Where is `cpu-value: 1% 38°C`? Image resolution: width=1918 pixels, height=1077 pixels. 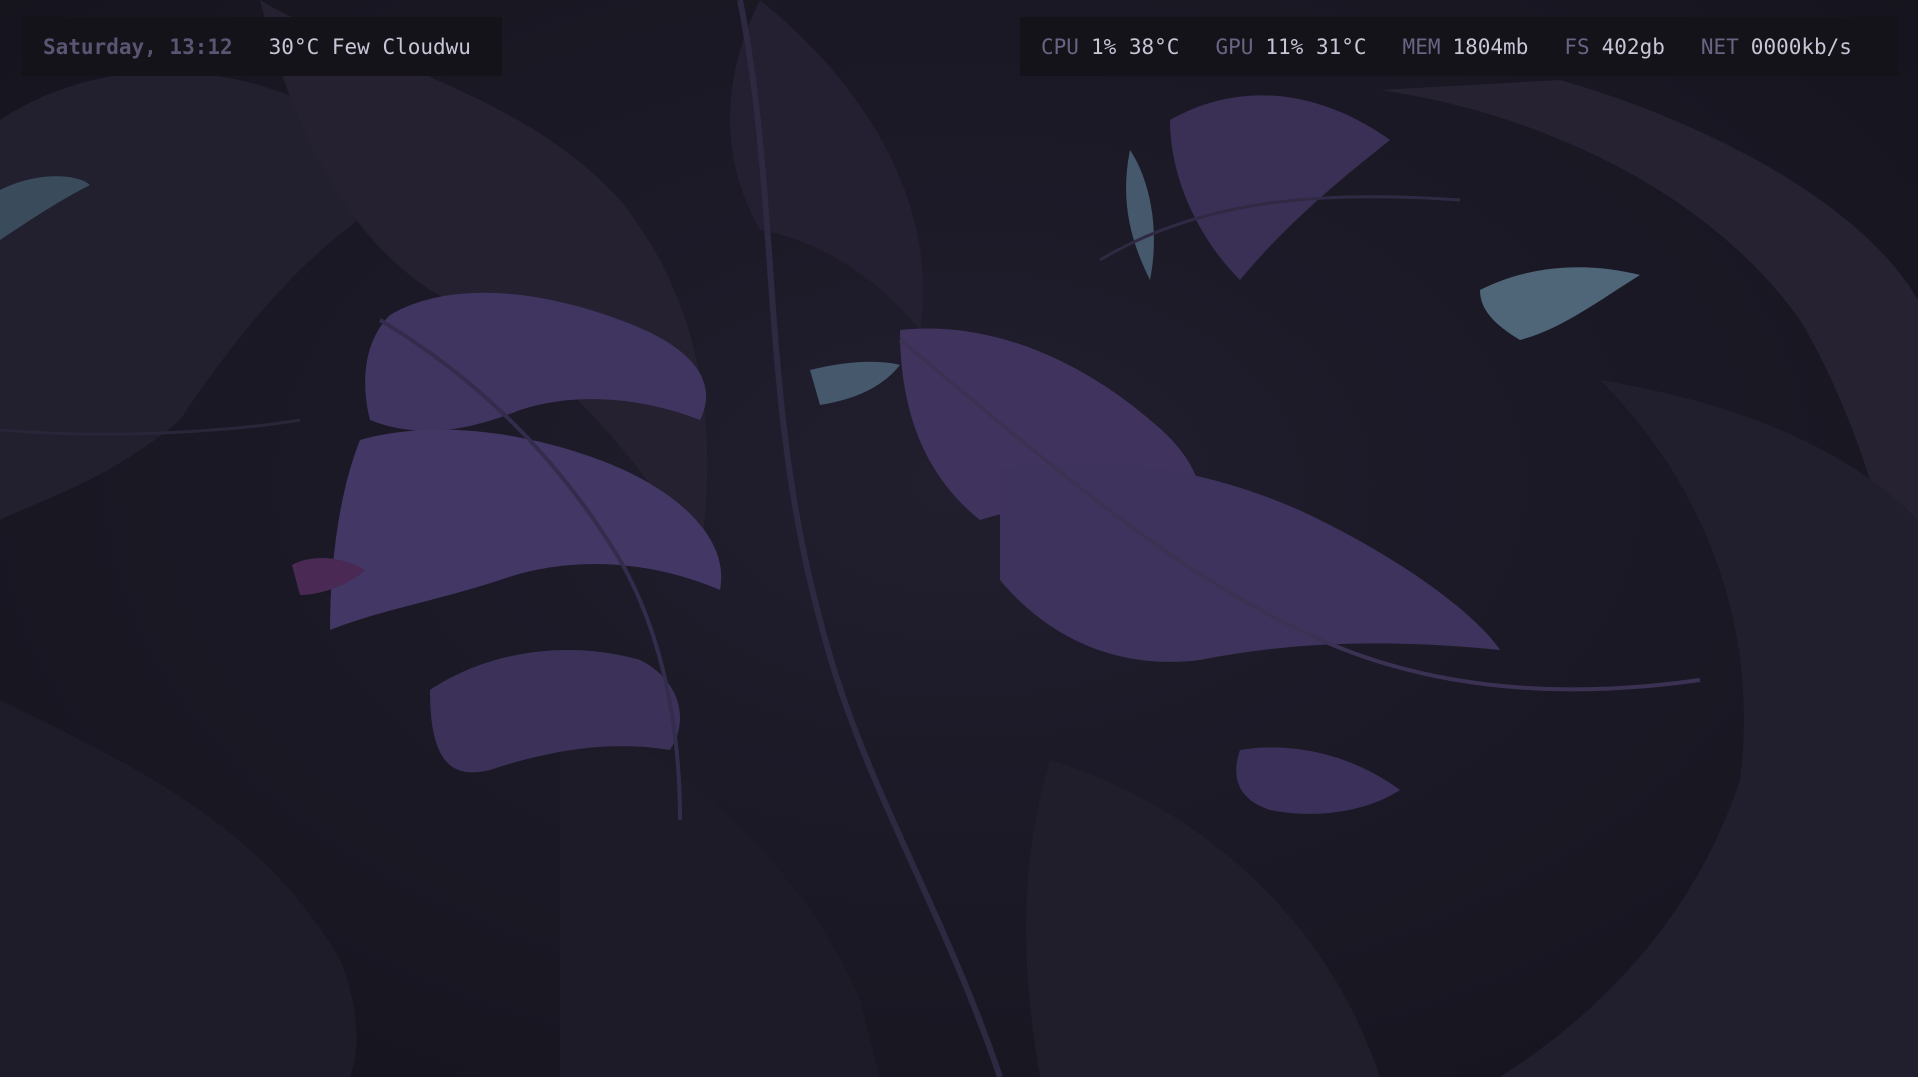
cpu-value: 1% 38°C is located at coordinates (1135, 46).